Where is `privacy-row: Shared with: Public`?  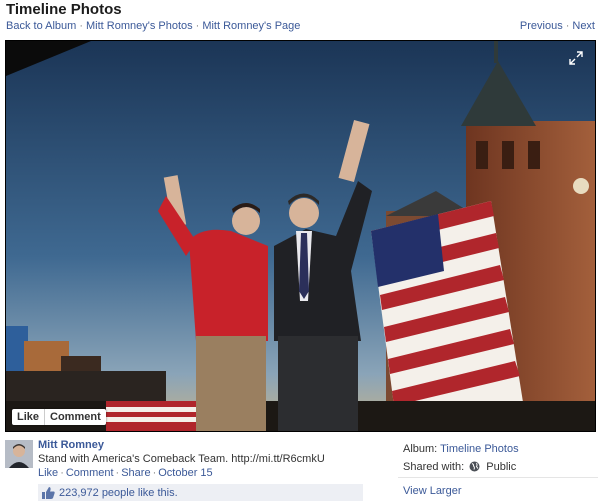
privacy-row: Shared with: Public is located at coordinates (500, 467).